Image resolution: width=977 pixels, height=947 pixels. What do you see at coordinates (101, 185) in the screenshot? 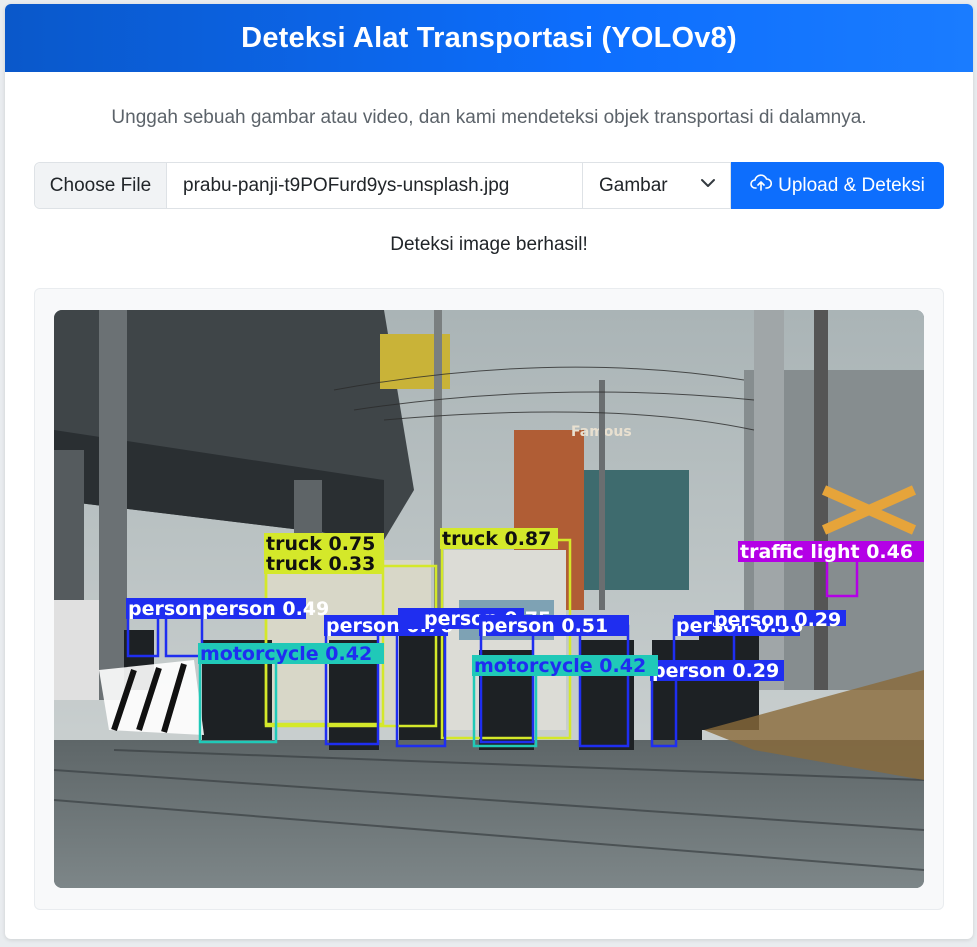
I see `choose-file-button: Choose File` at bounding box center [101, 185].